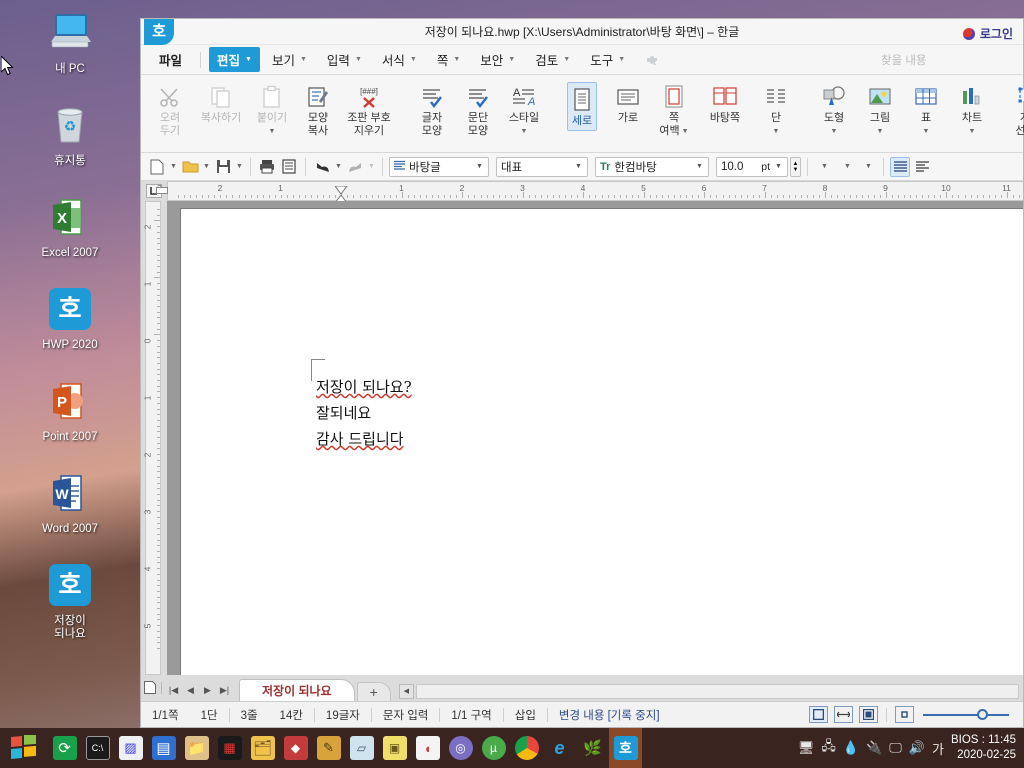 The image size is (1024, 768). What do you see at coordinates (652, 166) in the screenshot?
I see `font-family-combo: Tr 한컴바탕 ▼` at bounding box center [652, 166].